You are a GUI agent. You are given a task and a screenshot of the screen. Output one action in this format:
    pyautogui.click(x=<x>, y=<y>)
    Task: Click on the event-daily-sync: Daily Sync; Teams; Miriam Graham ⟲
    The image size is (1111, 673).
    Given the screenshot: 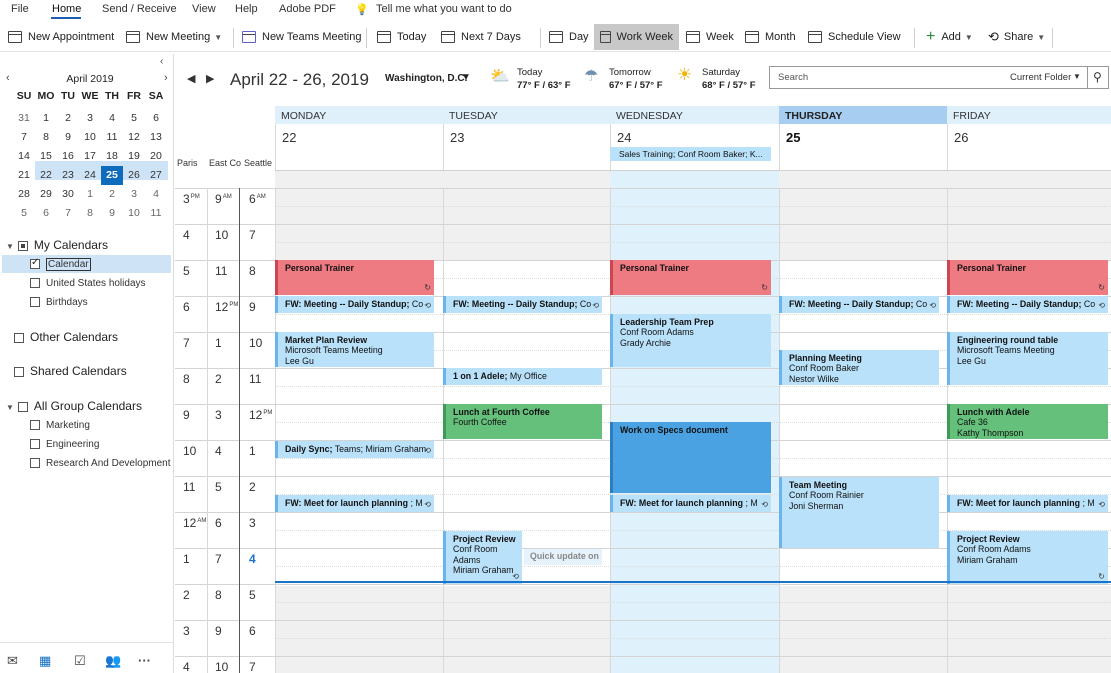 What is the action you would take?
    pyautogui.click(x=354, y=449)
    